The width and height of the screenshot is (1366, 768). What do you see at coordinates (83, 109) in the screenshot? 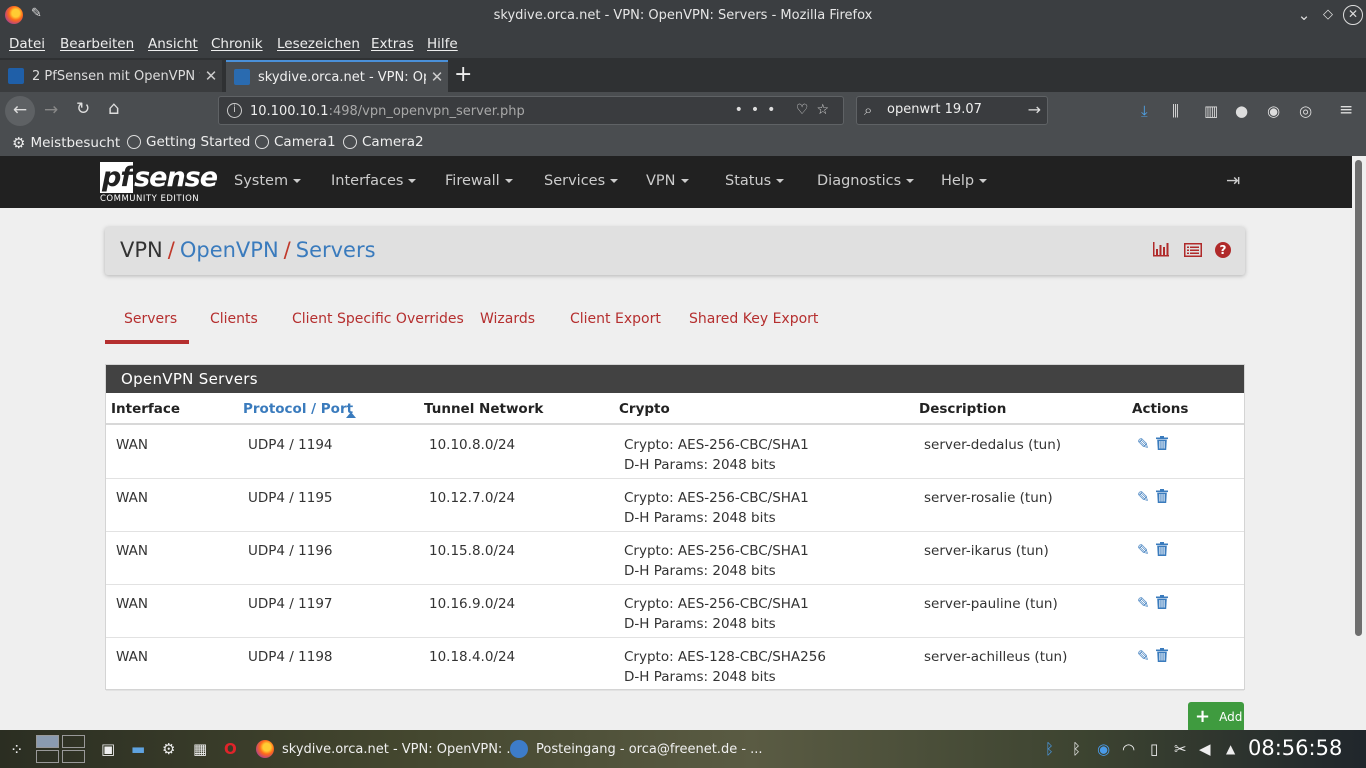
I see `reload-icon: ↻` at bounding box center [83, 109].